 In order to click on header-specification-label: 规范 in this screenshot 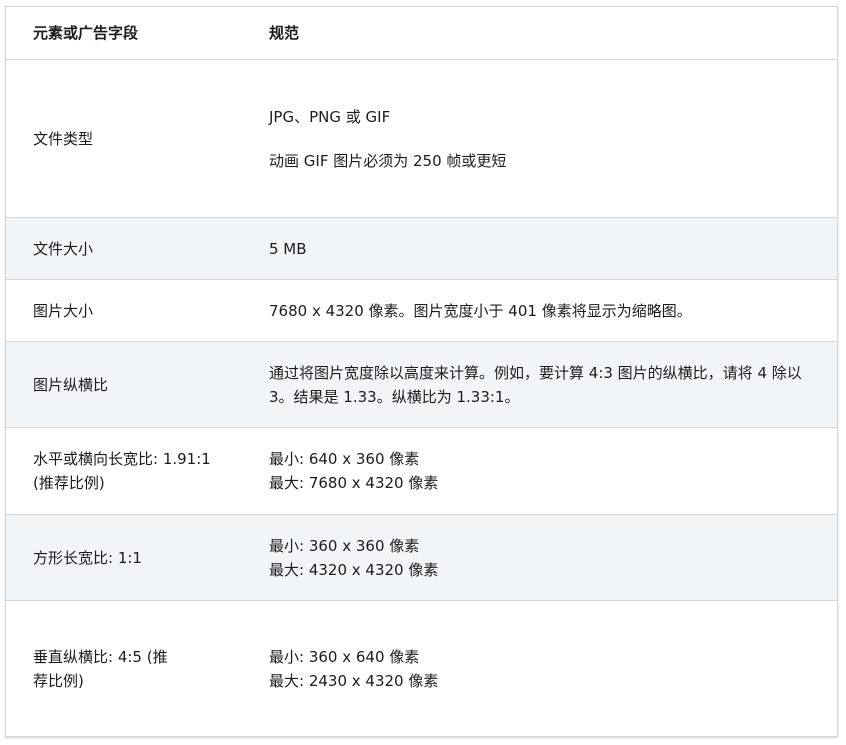, I will do `click(284, 33)`.